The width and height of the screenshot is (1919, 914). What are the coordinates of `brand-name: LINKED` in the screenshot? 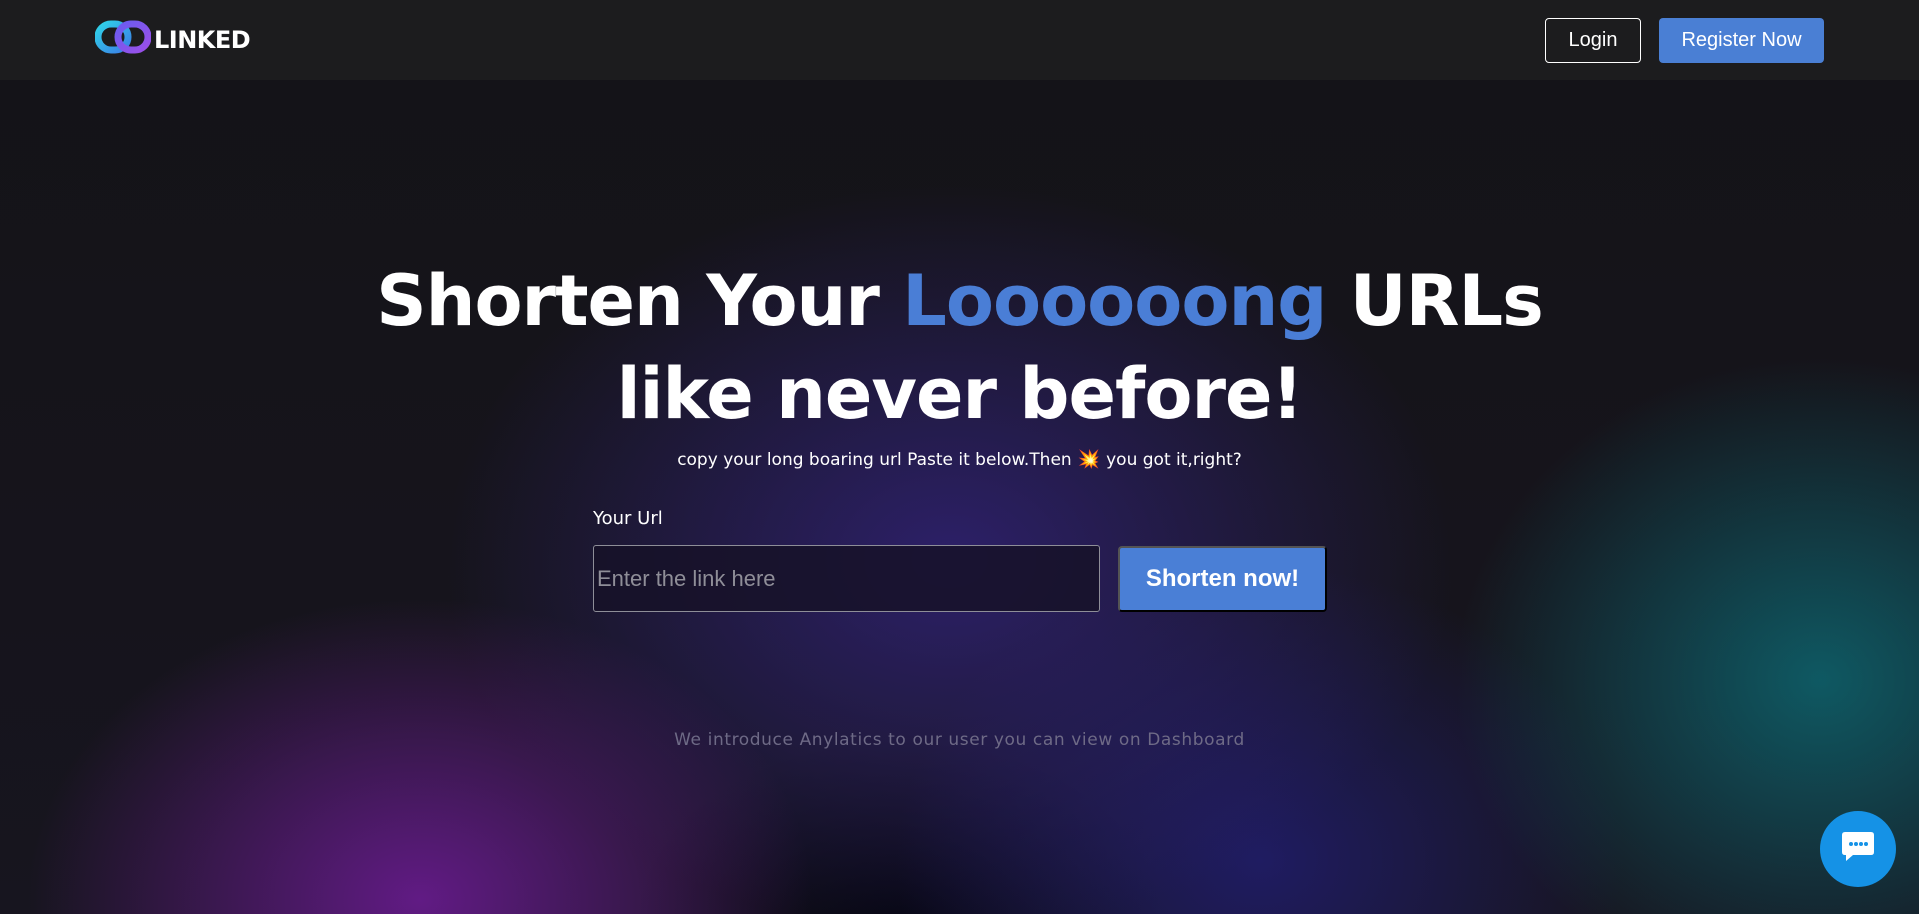 It's located at (202, 39).